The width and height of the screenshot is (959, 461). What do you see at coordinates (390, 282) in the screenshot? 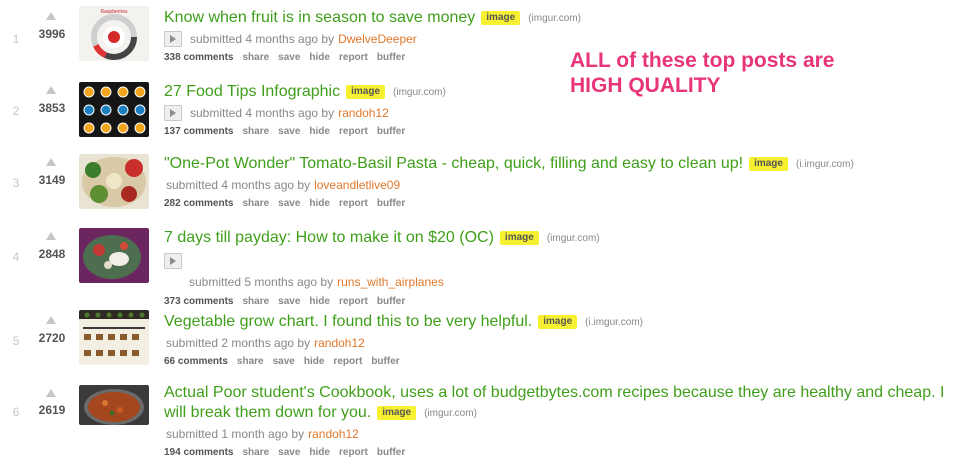
I see `author-link: runs_with_airplanes` at bounding box center [390, 282].